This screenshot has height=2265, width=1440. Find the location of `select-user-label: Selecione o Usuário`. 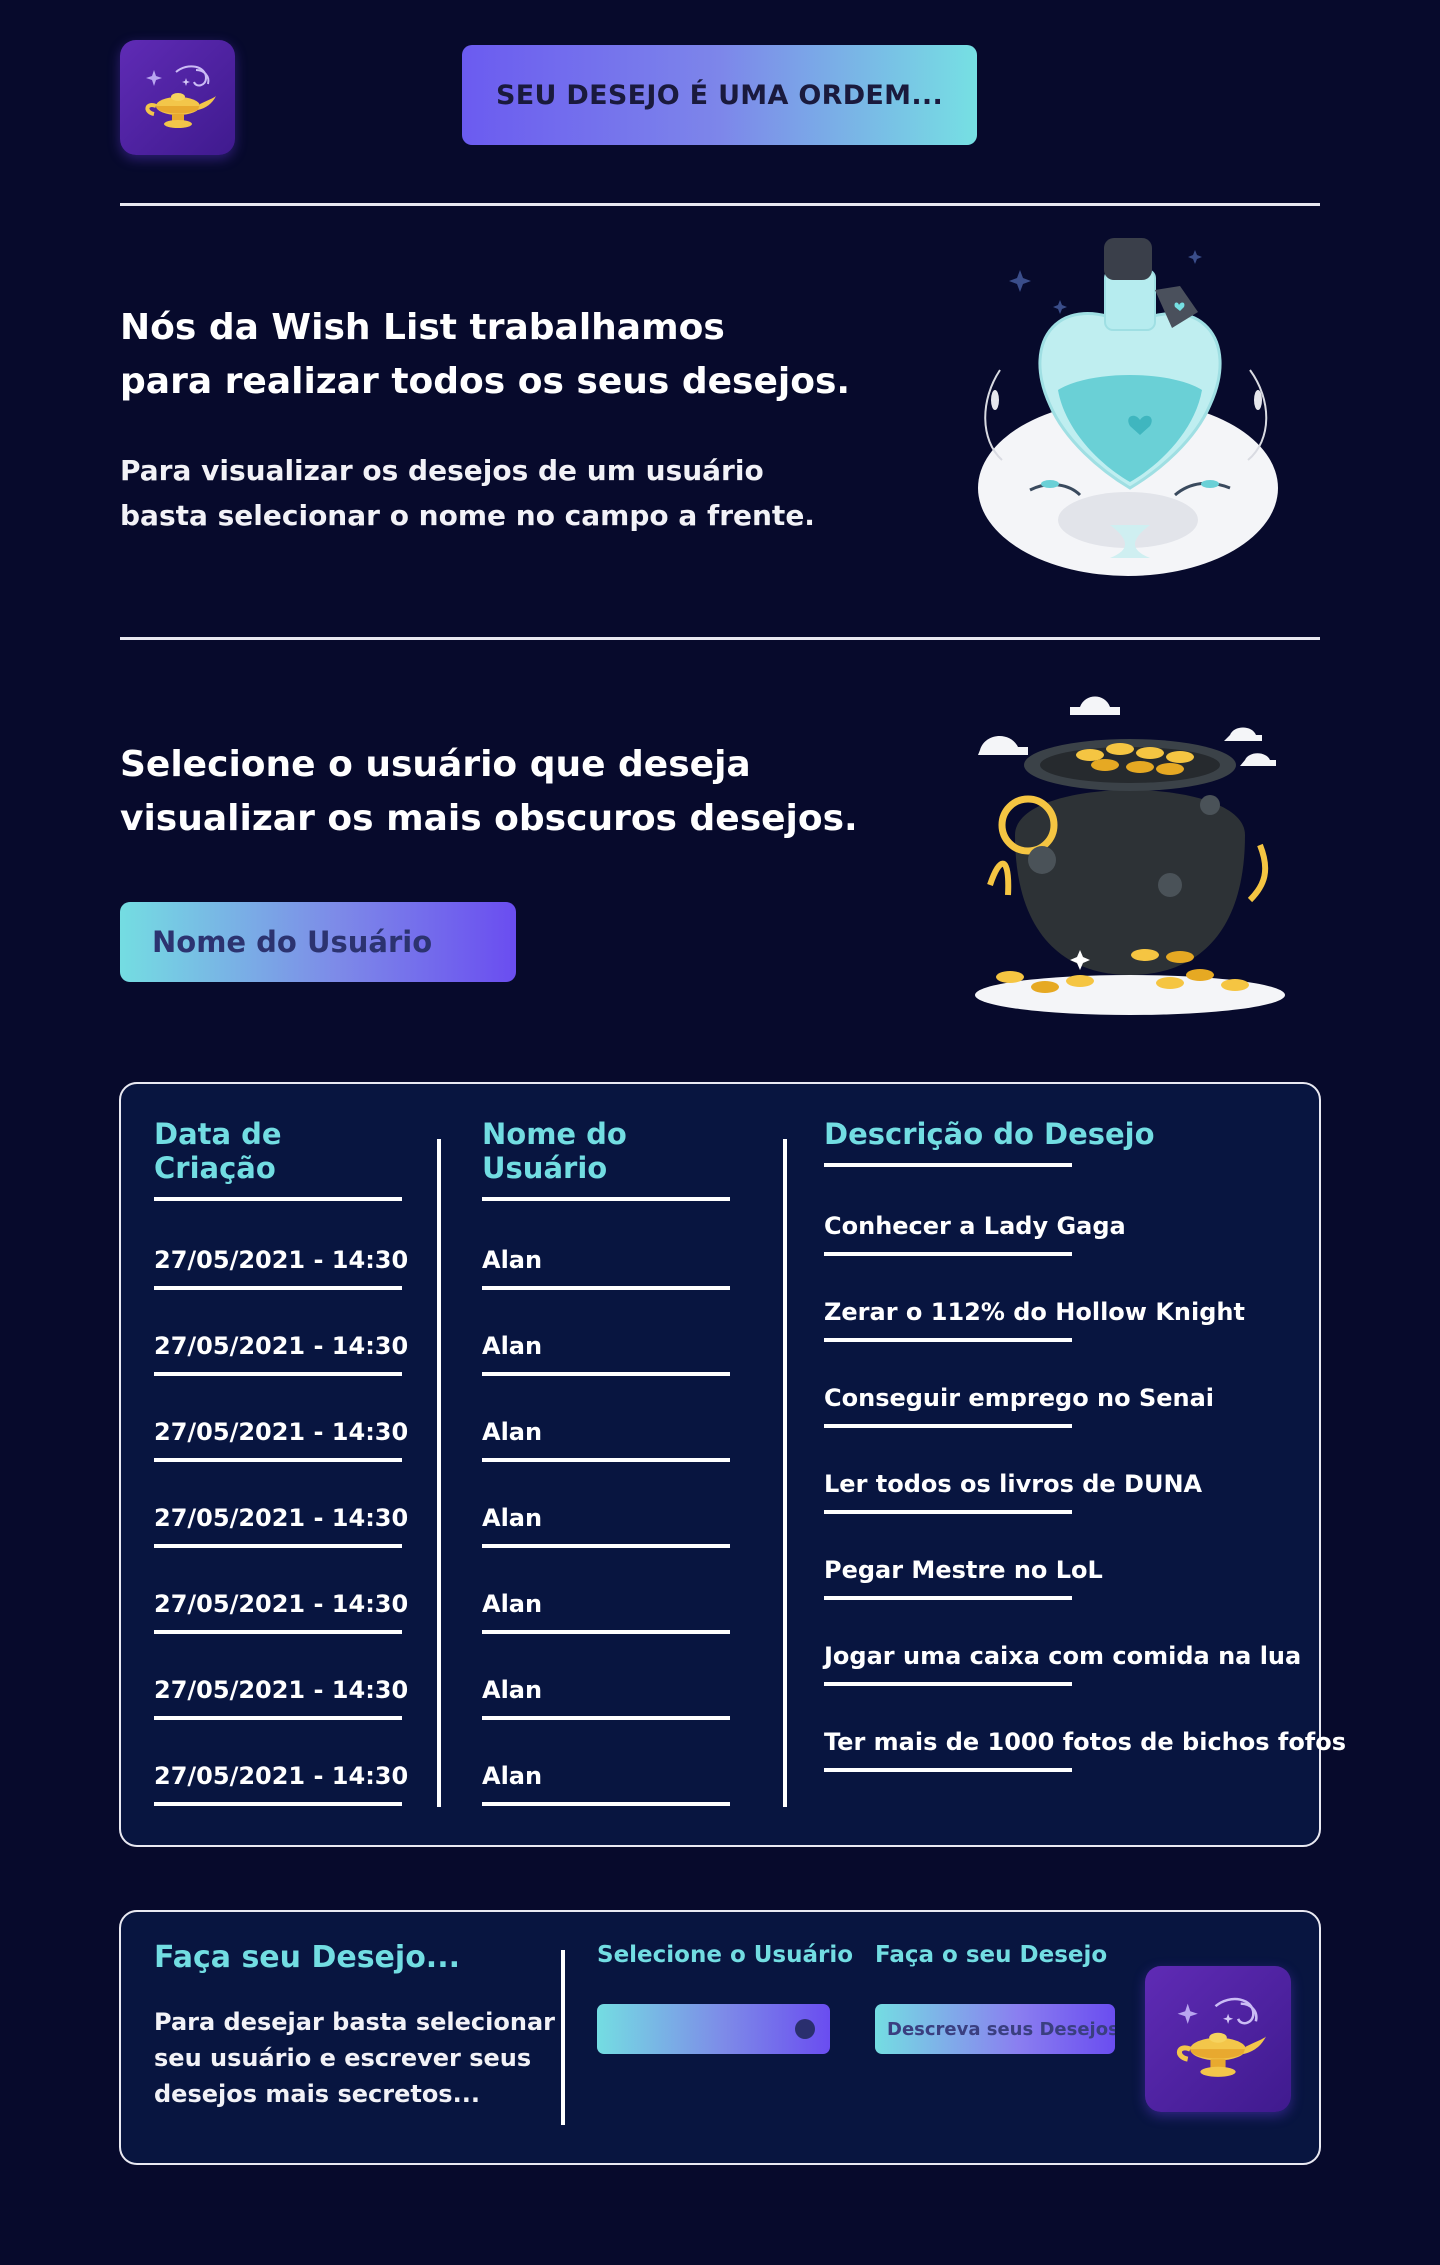

select-user-label: Selecione o Usuário is located at coordinates (725, 1955).